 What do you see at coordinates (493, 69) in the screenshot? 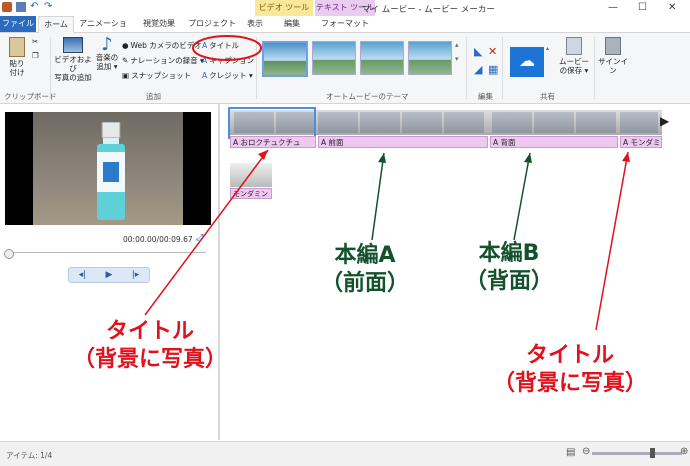
I see `select-all-icon: ▦` at bounding box center [493, 69].